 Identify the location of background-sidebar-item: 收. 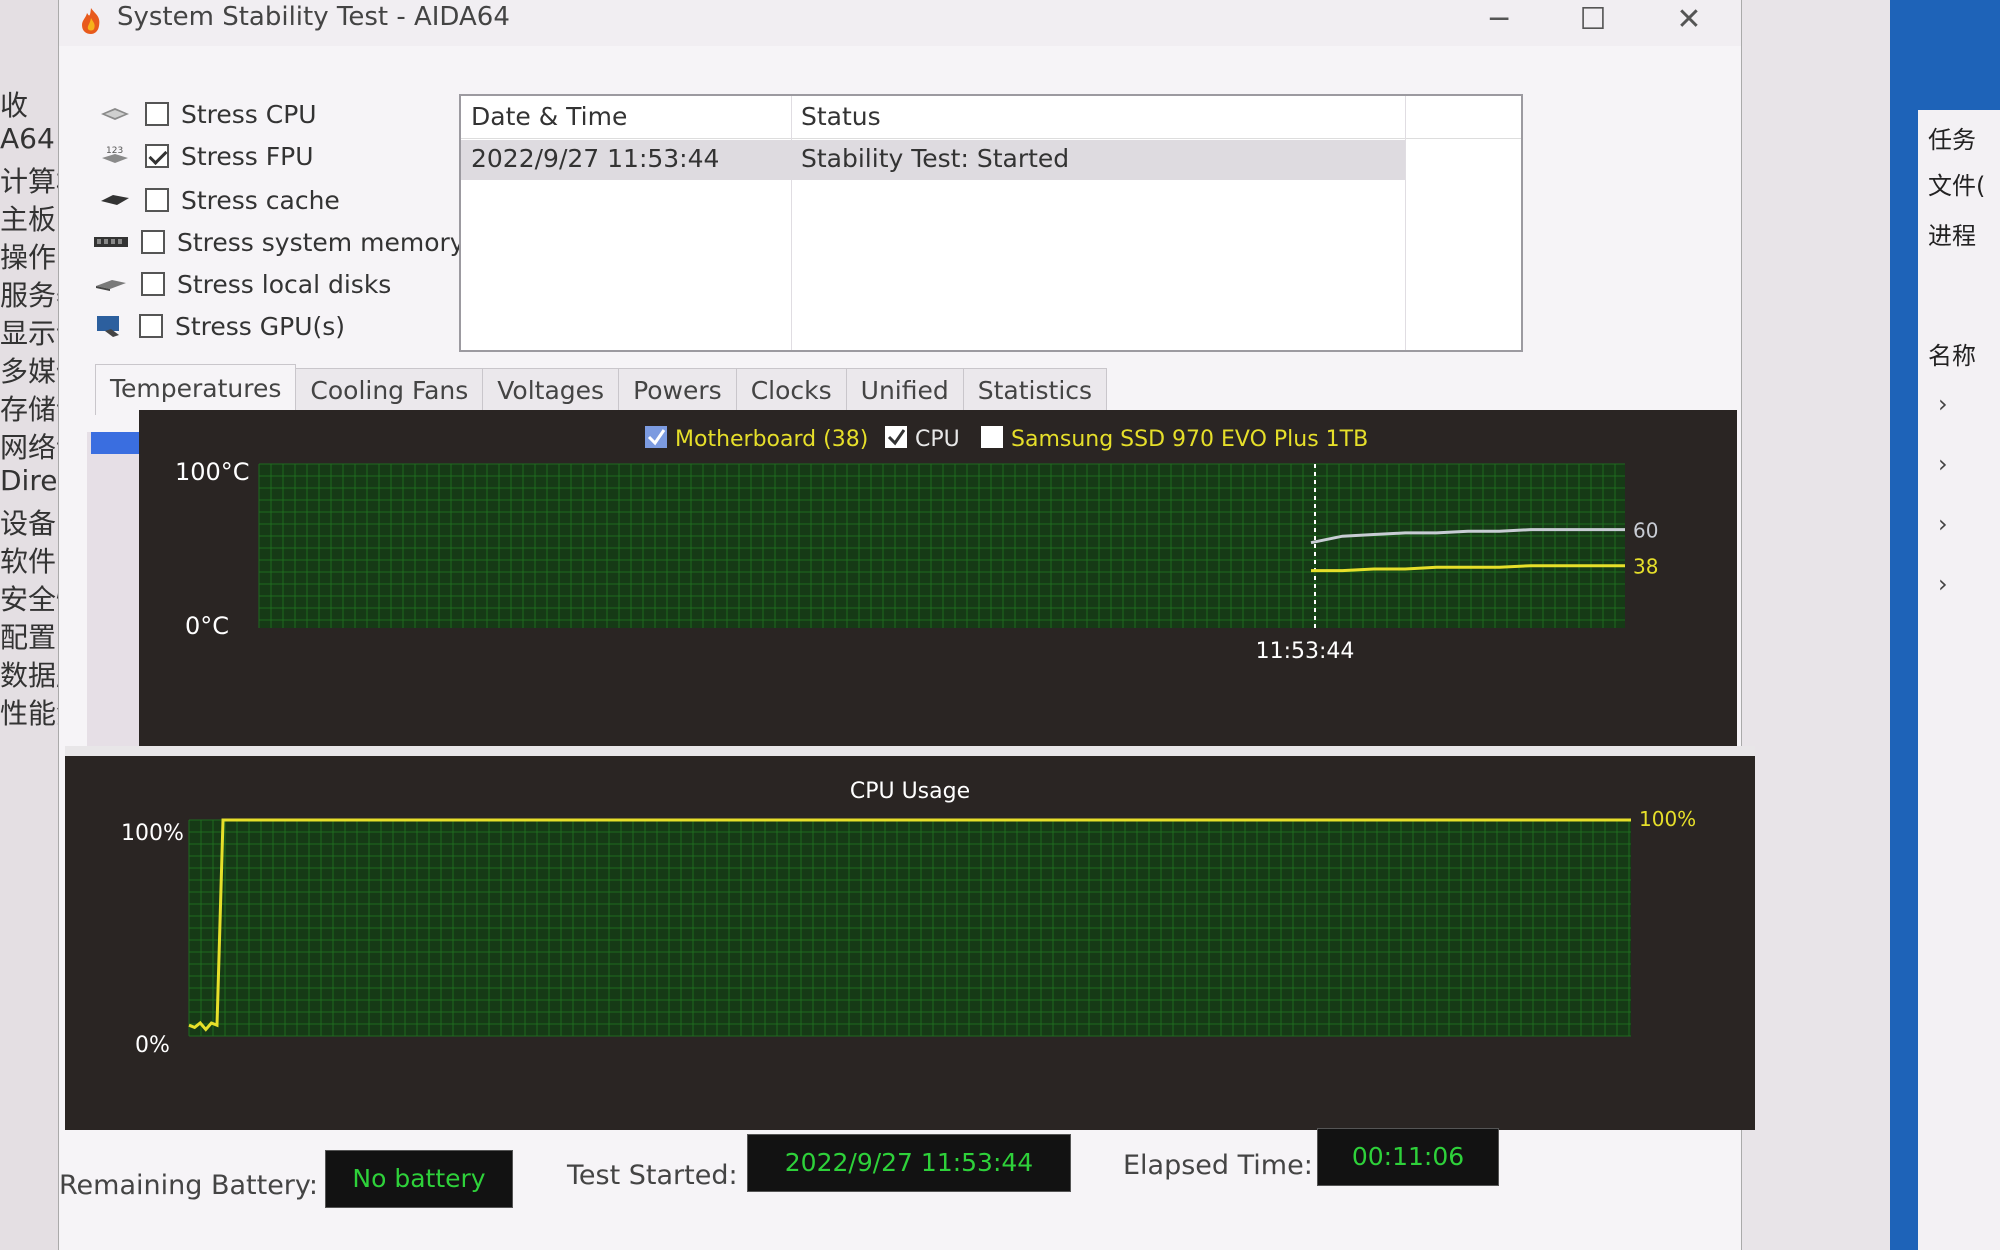
(14, 105).